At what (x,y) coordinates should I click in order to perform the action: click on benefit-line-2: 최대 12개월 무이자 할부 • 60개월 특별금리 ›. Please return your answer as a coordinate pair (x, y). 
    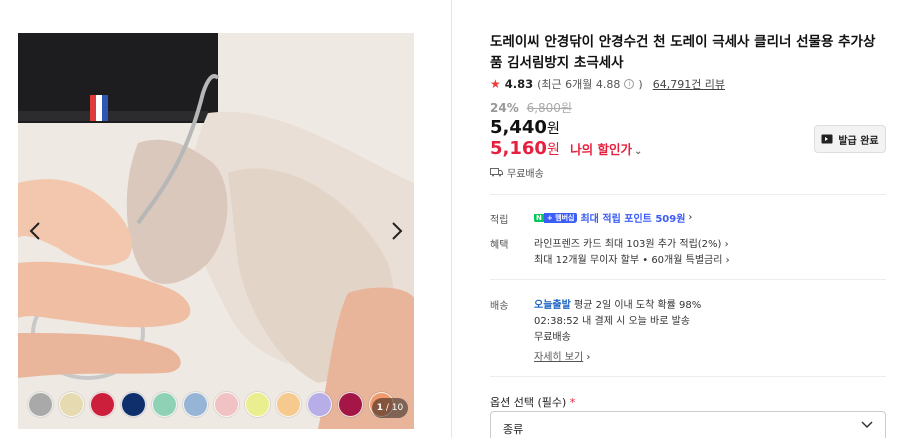
    Looking at the image, I should click on (632, 258).